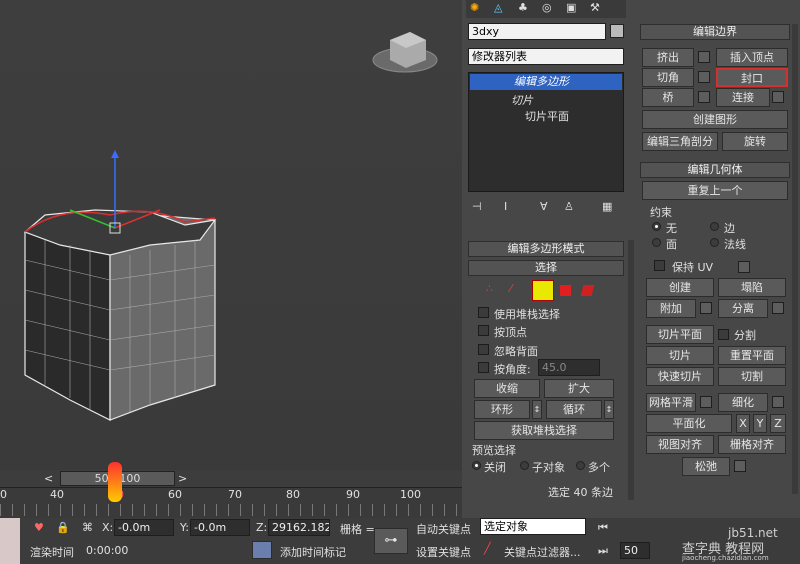 The height and width of the screenshot is (564, 800). What do you see at coordinates (743, 402) in the screenshot?
I see `tessellate-button: 细化` at bounding box center [743, 402].